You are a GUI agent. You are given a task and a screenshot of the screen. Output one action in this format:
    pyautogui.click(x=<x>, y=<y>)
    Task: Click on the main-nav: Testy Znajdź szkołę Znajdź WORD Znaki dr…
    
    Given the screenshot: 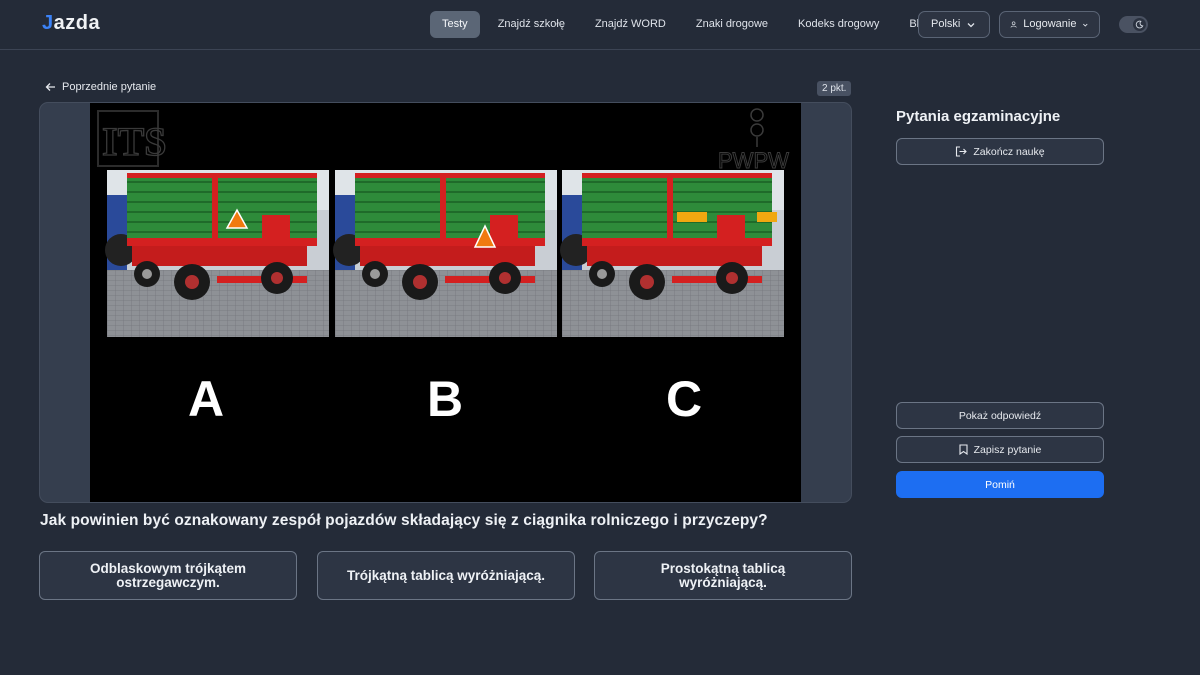 What is the action you would take?
    pyautogui.click(x=688, y=24)
    